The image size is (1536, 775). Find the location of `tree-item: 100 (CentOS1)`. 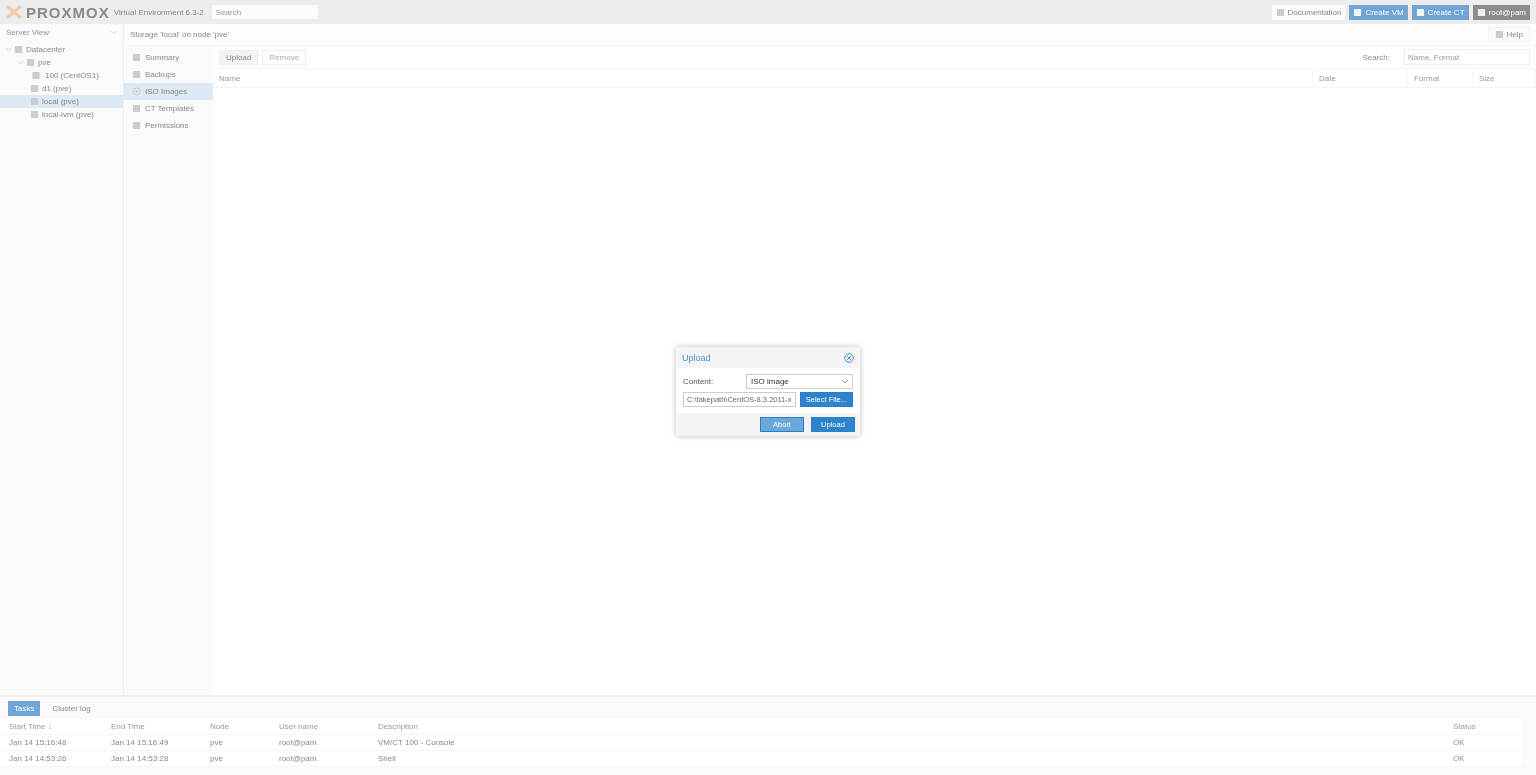

tree-item: 100 (CentOS1) is located at coordinates (61, 75).